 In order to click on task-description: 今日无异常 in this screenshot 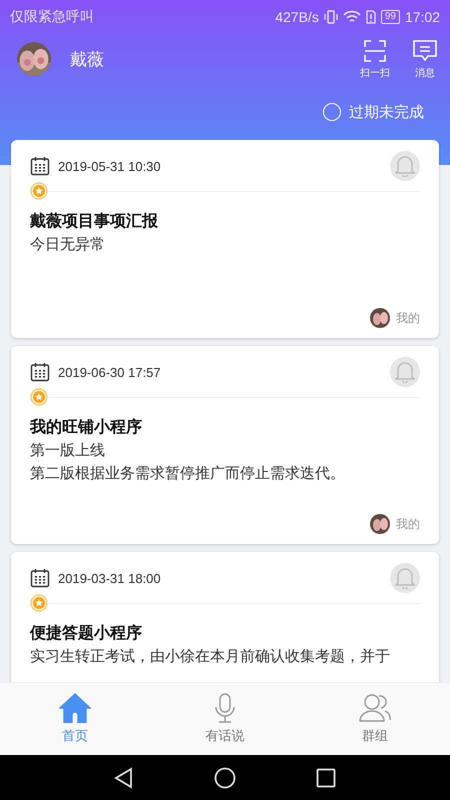, I will do `click(68, 244)`.